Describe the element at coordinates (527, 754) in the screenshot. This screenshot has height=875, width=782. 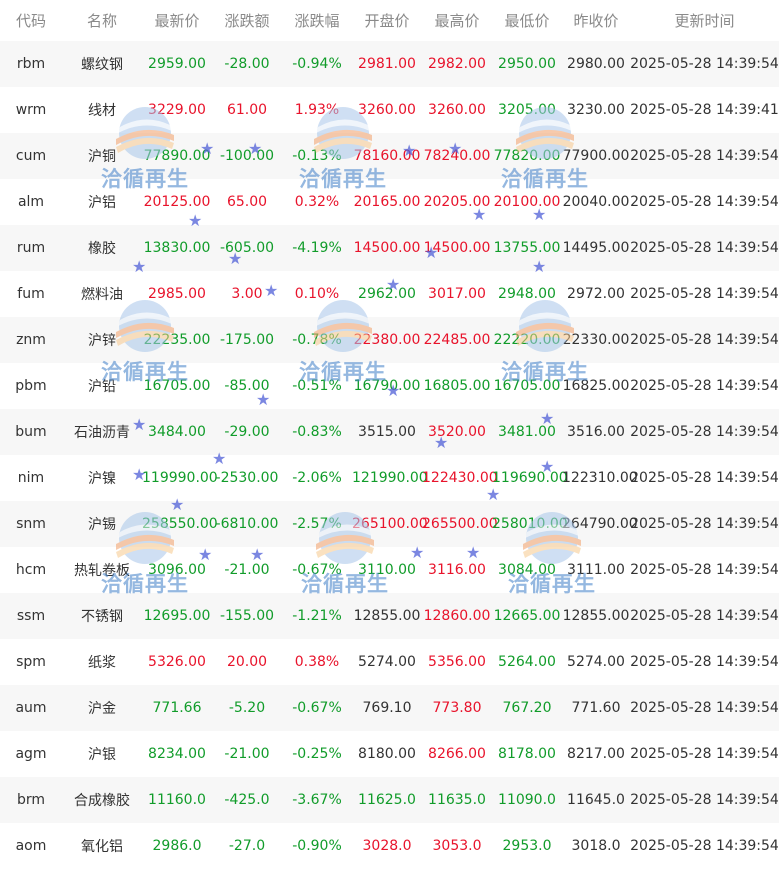
I see `cell-low: 8178.00` at that location.